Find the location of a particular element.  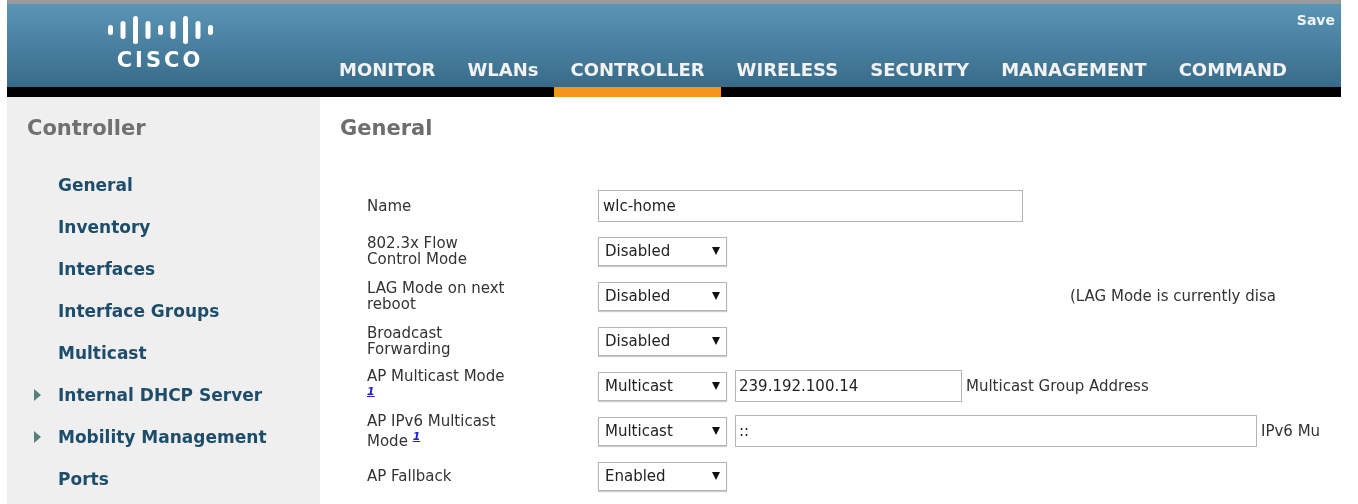

field-label: AP IPv6 Multicast Mode $^{1}$ is located at coordinates (432, 431).